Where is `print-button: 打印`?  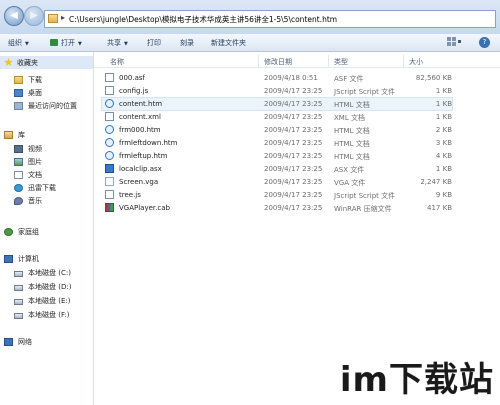 print-button: 打印 is located at coordinates (154, 43).